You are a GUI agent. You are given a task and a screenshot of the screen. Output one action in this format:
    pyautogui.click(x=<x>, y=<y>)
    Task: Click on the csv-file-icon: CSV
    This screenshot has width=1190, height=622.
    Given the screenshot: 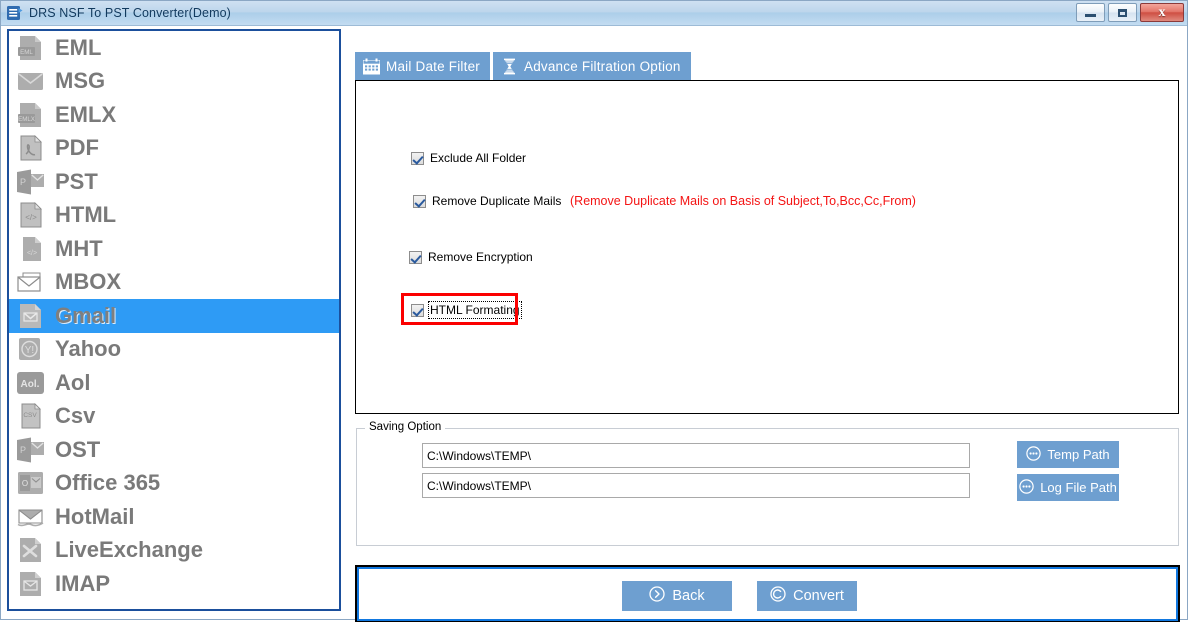 What is the action you would take?
    pyautogui.click(x=31, y=416)
    